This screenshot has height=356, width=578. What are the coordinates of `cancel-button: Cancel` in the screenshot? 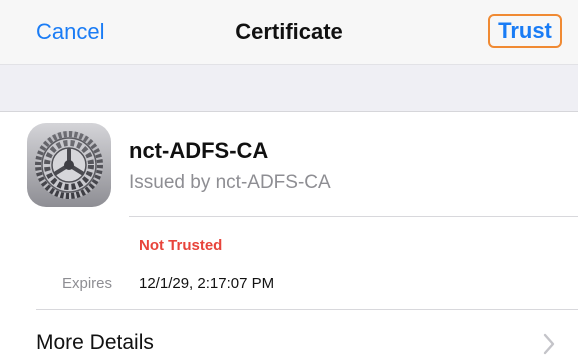 It's located at (70, 32).